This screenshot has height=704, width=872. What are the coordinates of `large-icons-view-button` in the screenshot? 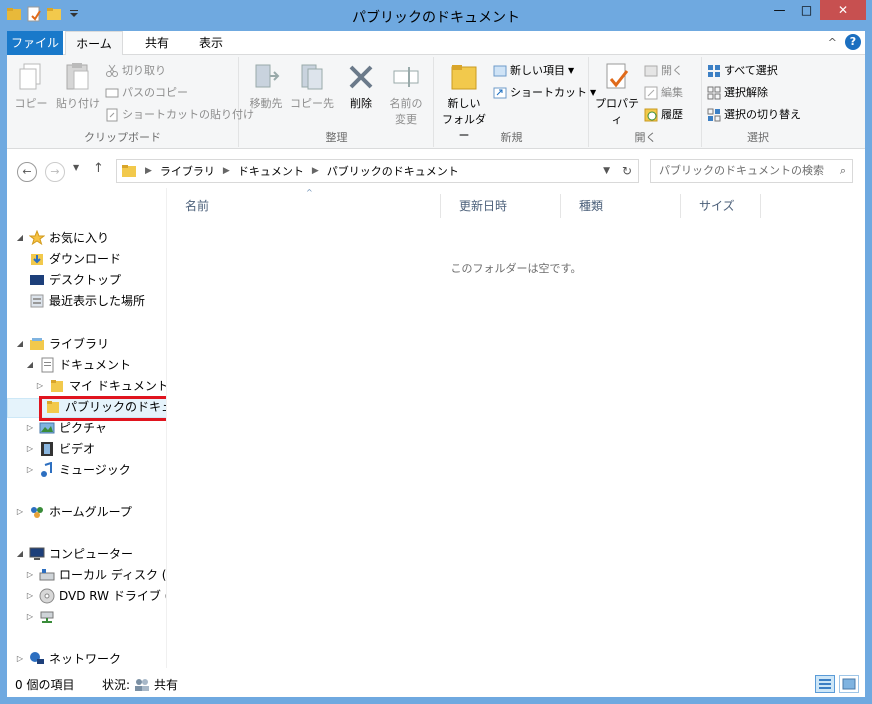 It's located at (849, 684).